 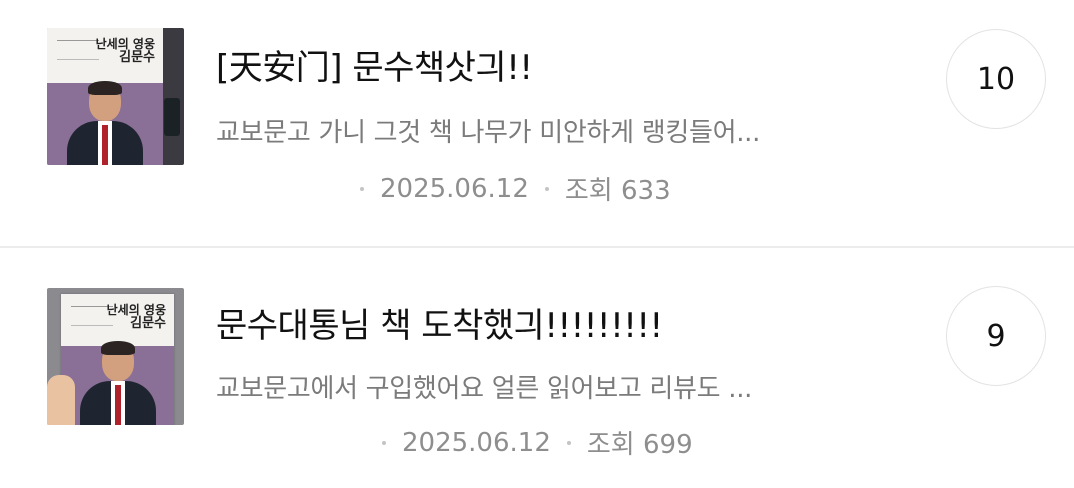 I want to click on post-title: [天安门] 문수책삿긔!!, so click(x=374, y=64).